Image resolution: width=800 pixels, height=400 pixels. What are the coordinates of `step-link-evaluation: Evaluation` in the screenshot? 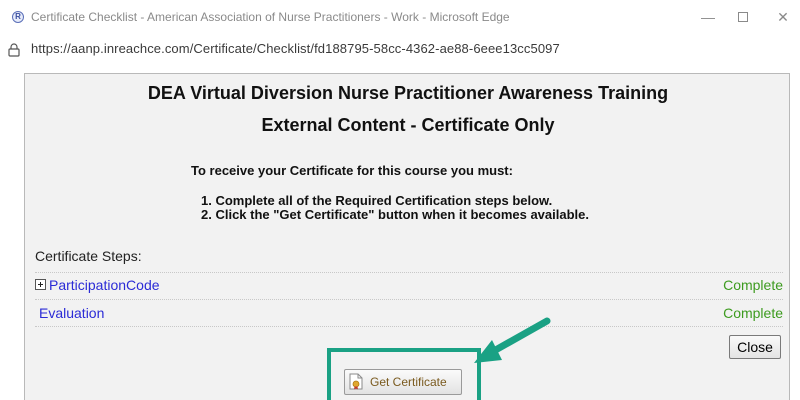 It's located at (71, 313).